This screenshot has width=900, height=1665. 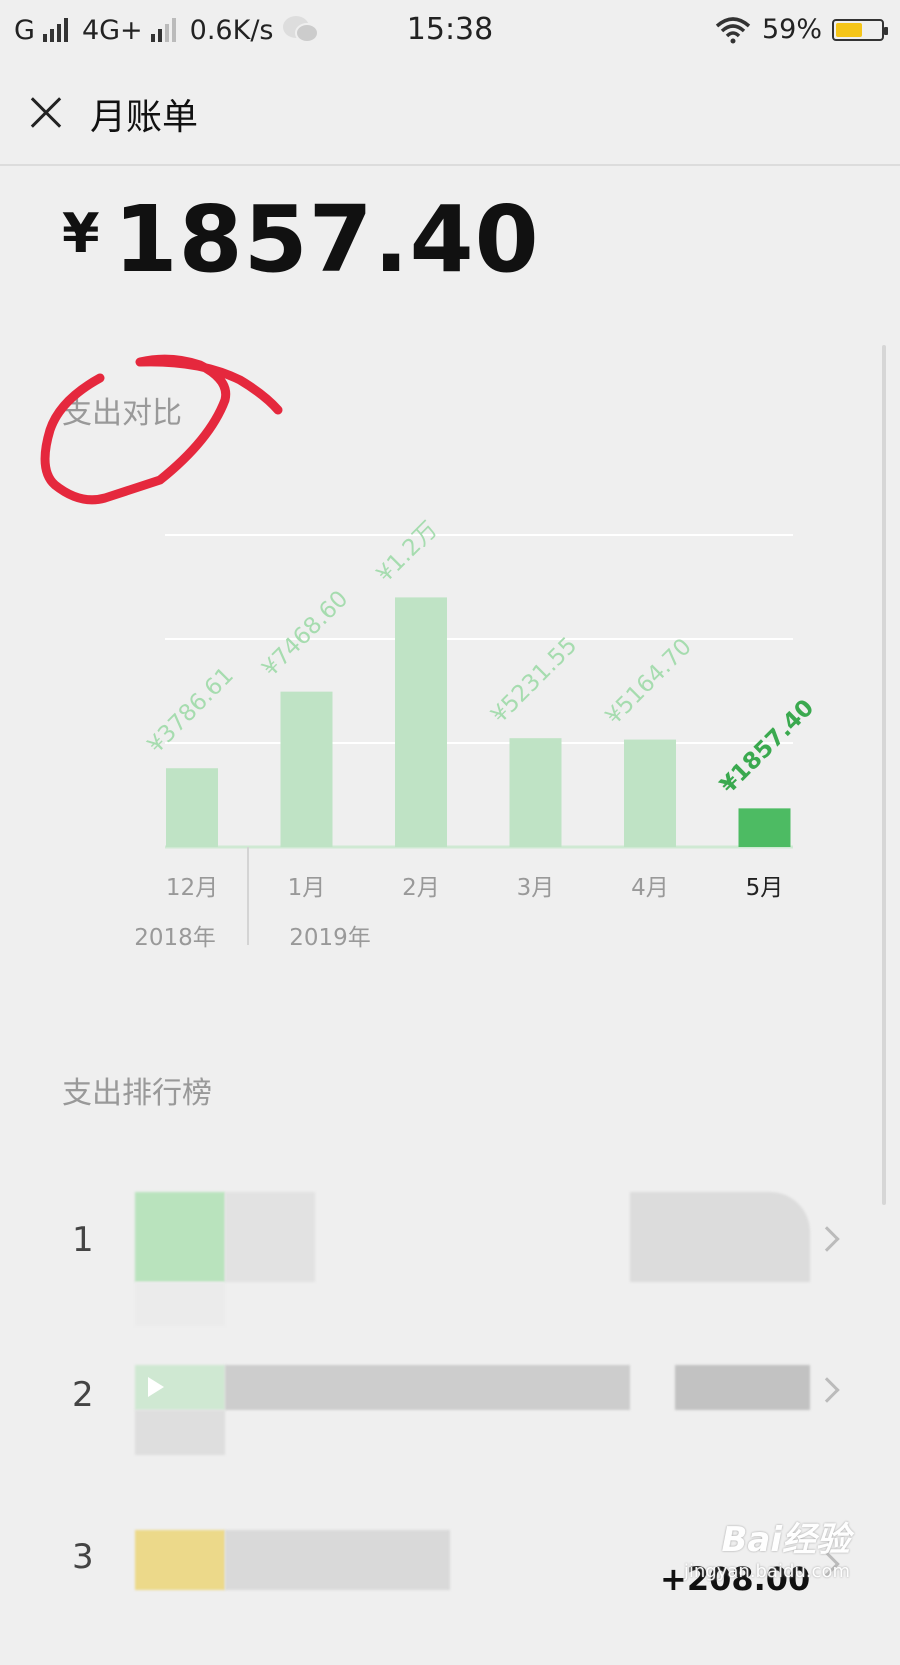 What do you see at coordinates (83, 1240) in the screenshot?
I see `rank-number: 1` at bounding box center [83, 1240].